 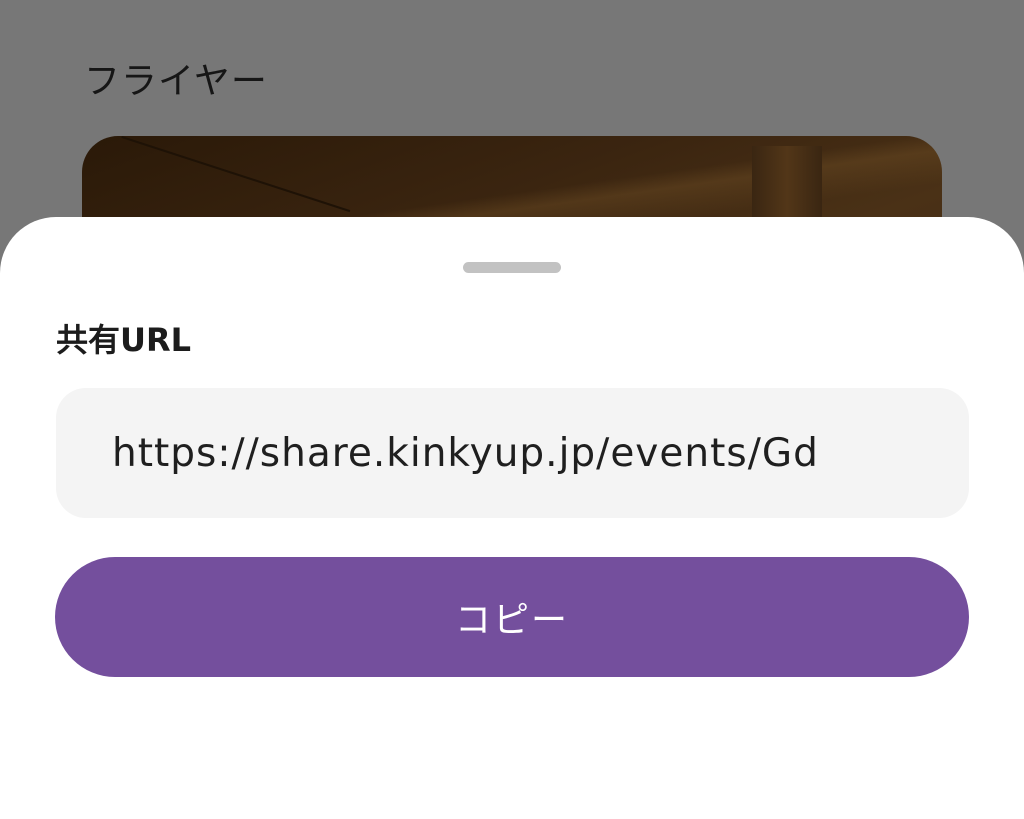 I want to click on sheet-drag-handle, so click(x=512, y=267).